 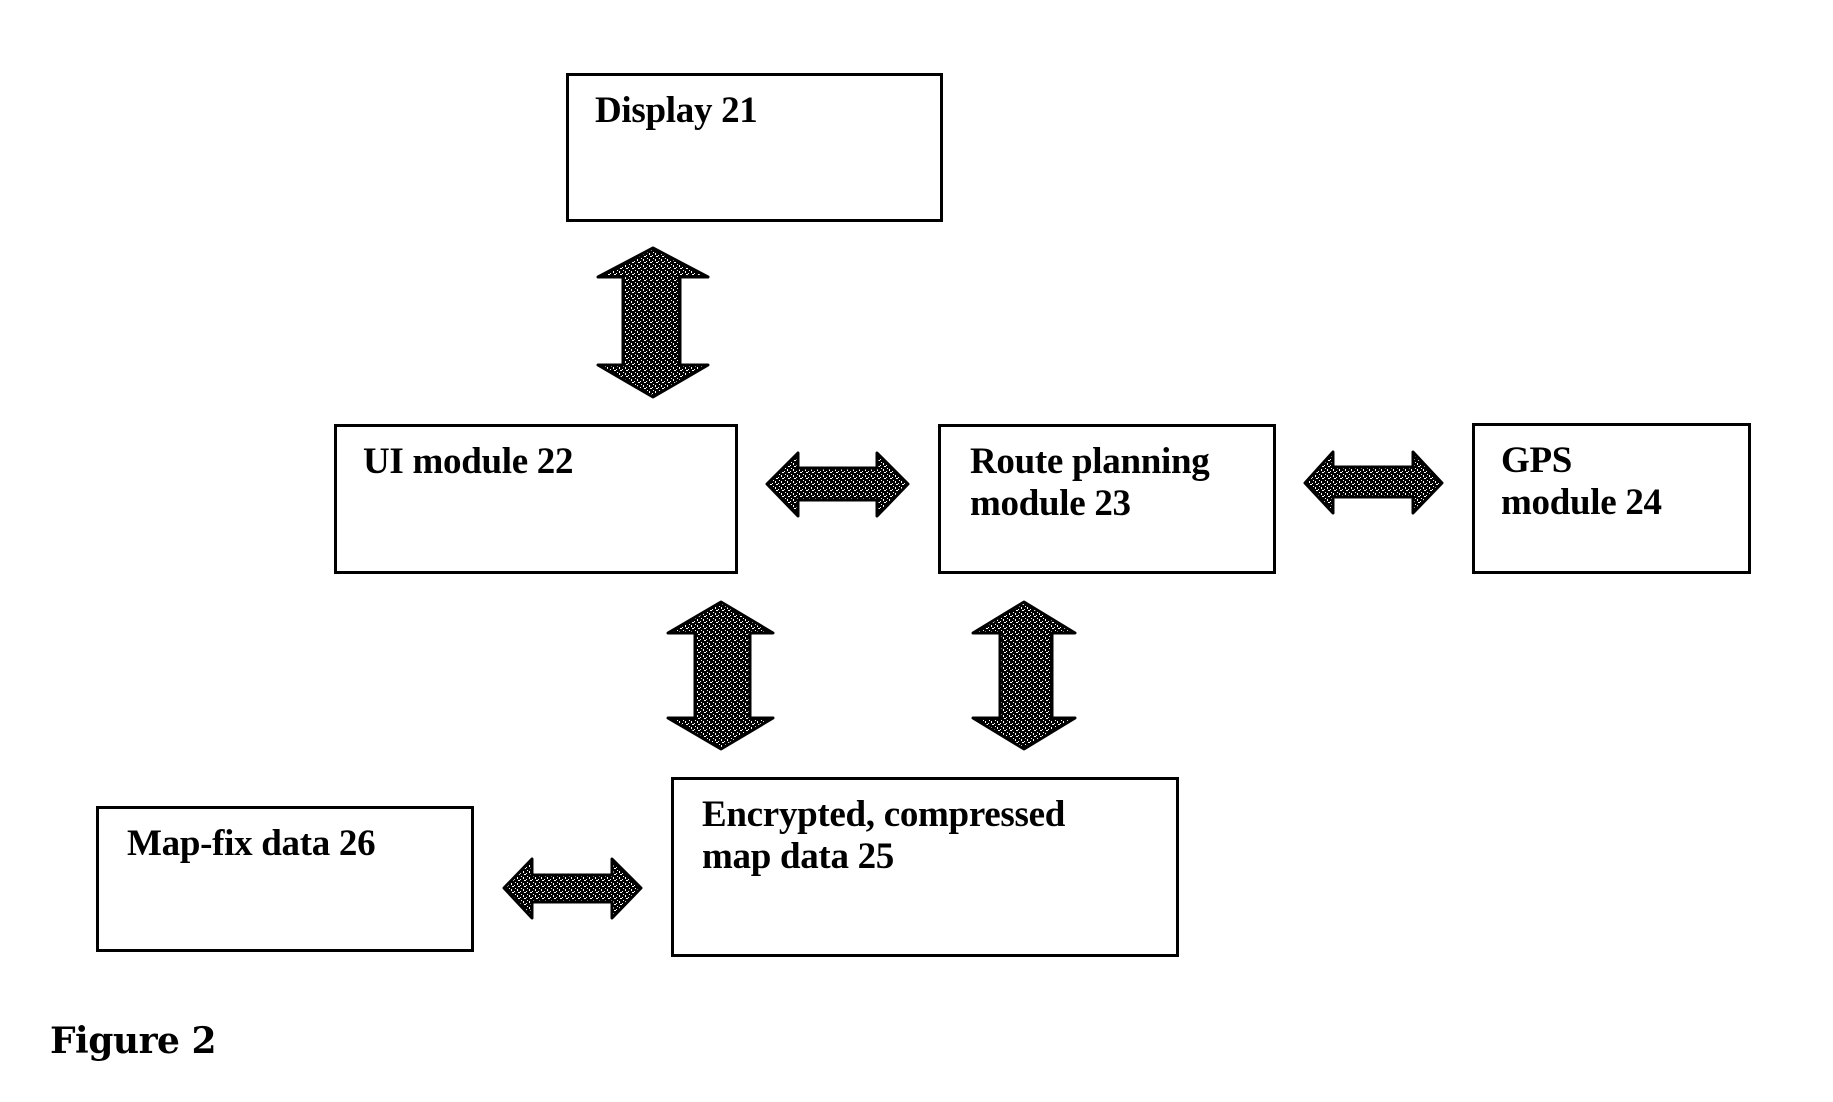 What do you see at coordinates (720, 675) in the screenshot?
I see `double-arrow-ui-mapdata` at bounding box center [720, 675].